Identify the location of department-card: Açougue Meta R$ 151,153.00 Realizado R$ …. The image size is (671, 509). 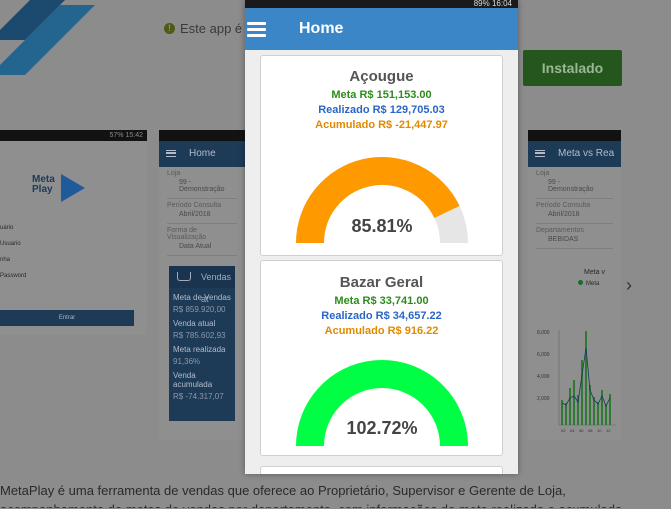
(381, 155).